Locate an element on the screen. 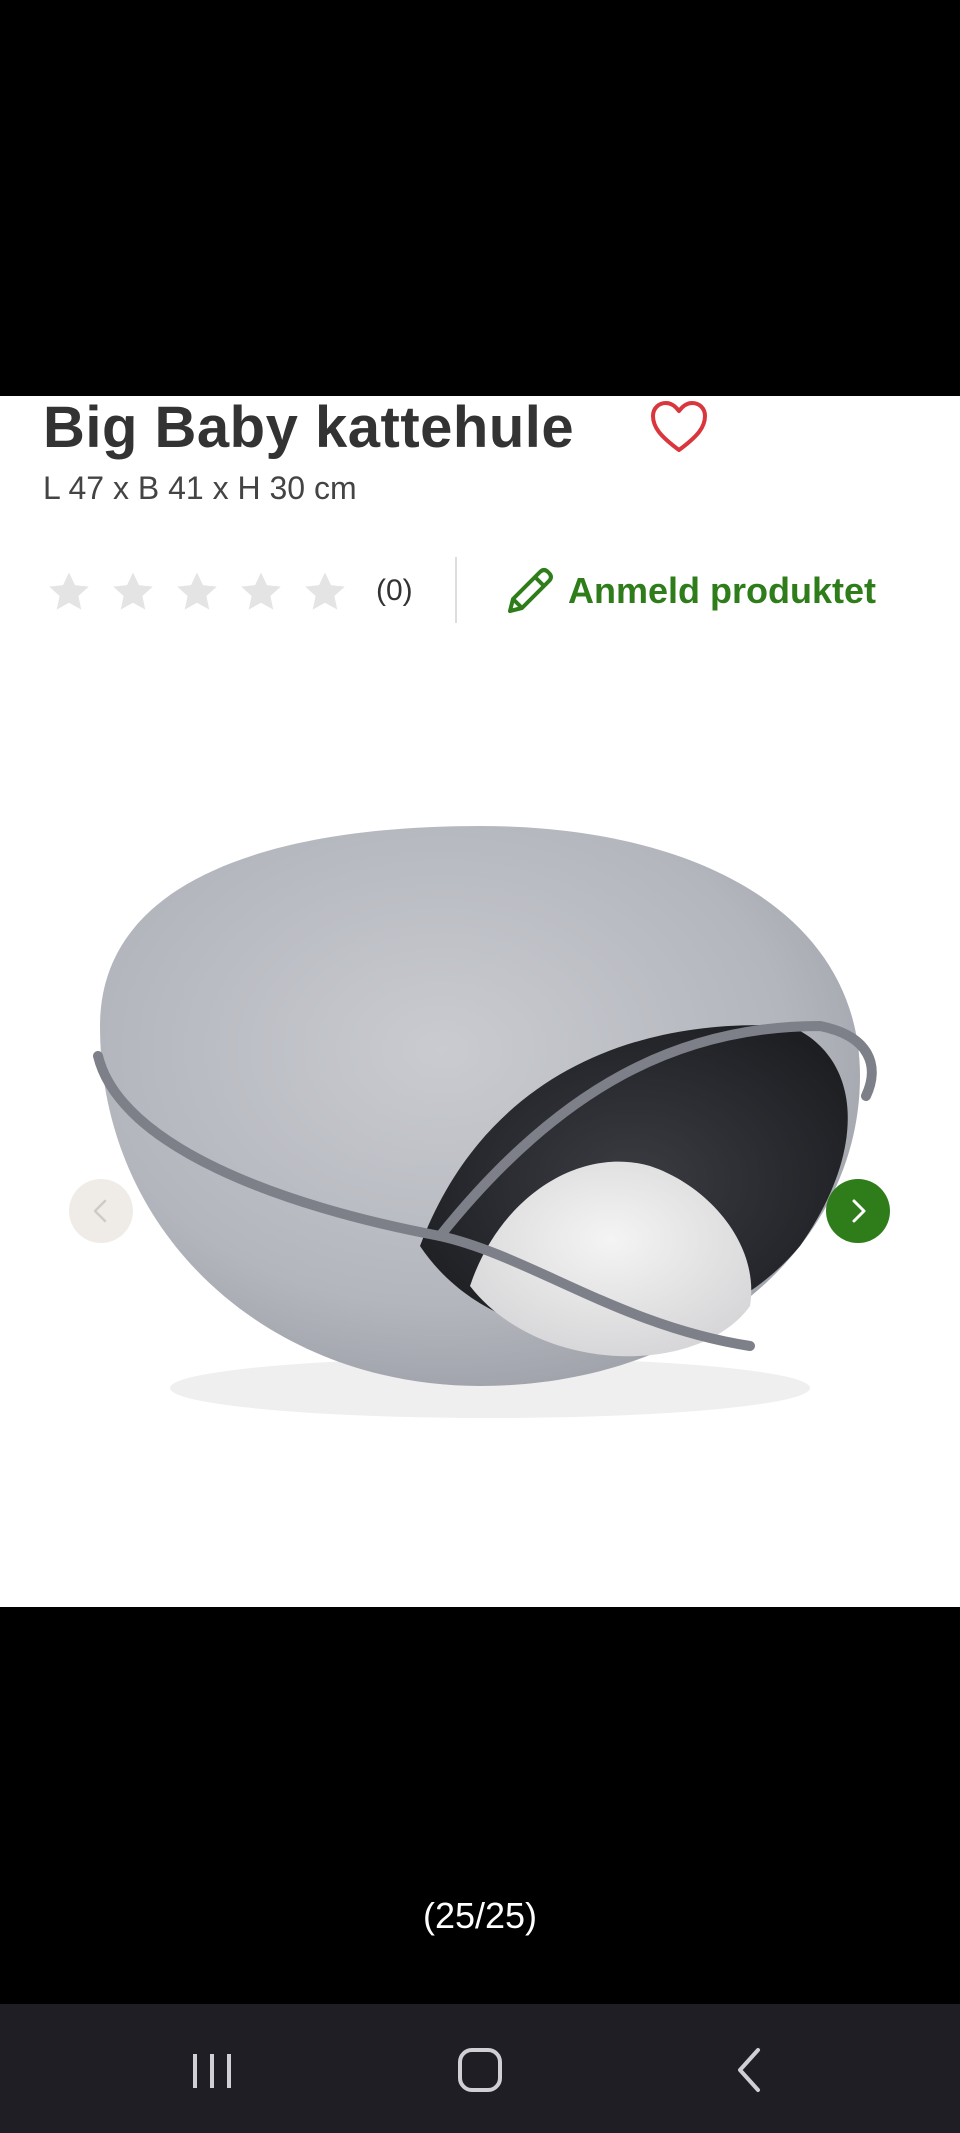 The height and width of the screenshot is (2133, 960). back-icon is located at coordinates (750, 2070).